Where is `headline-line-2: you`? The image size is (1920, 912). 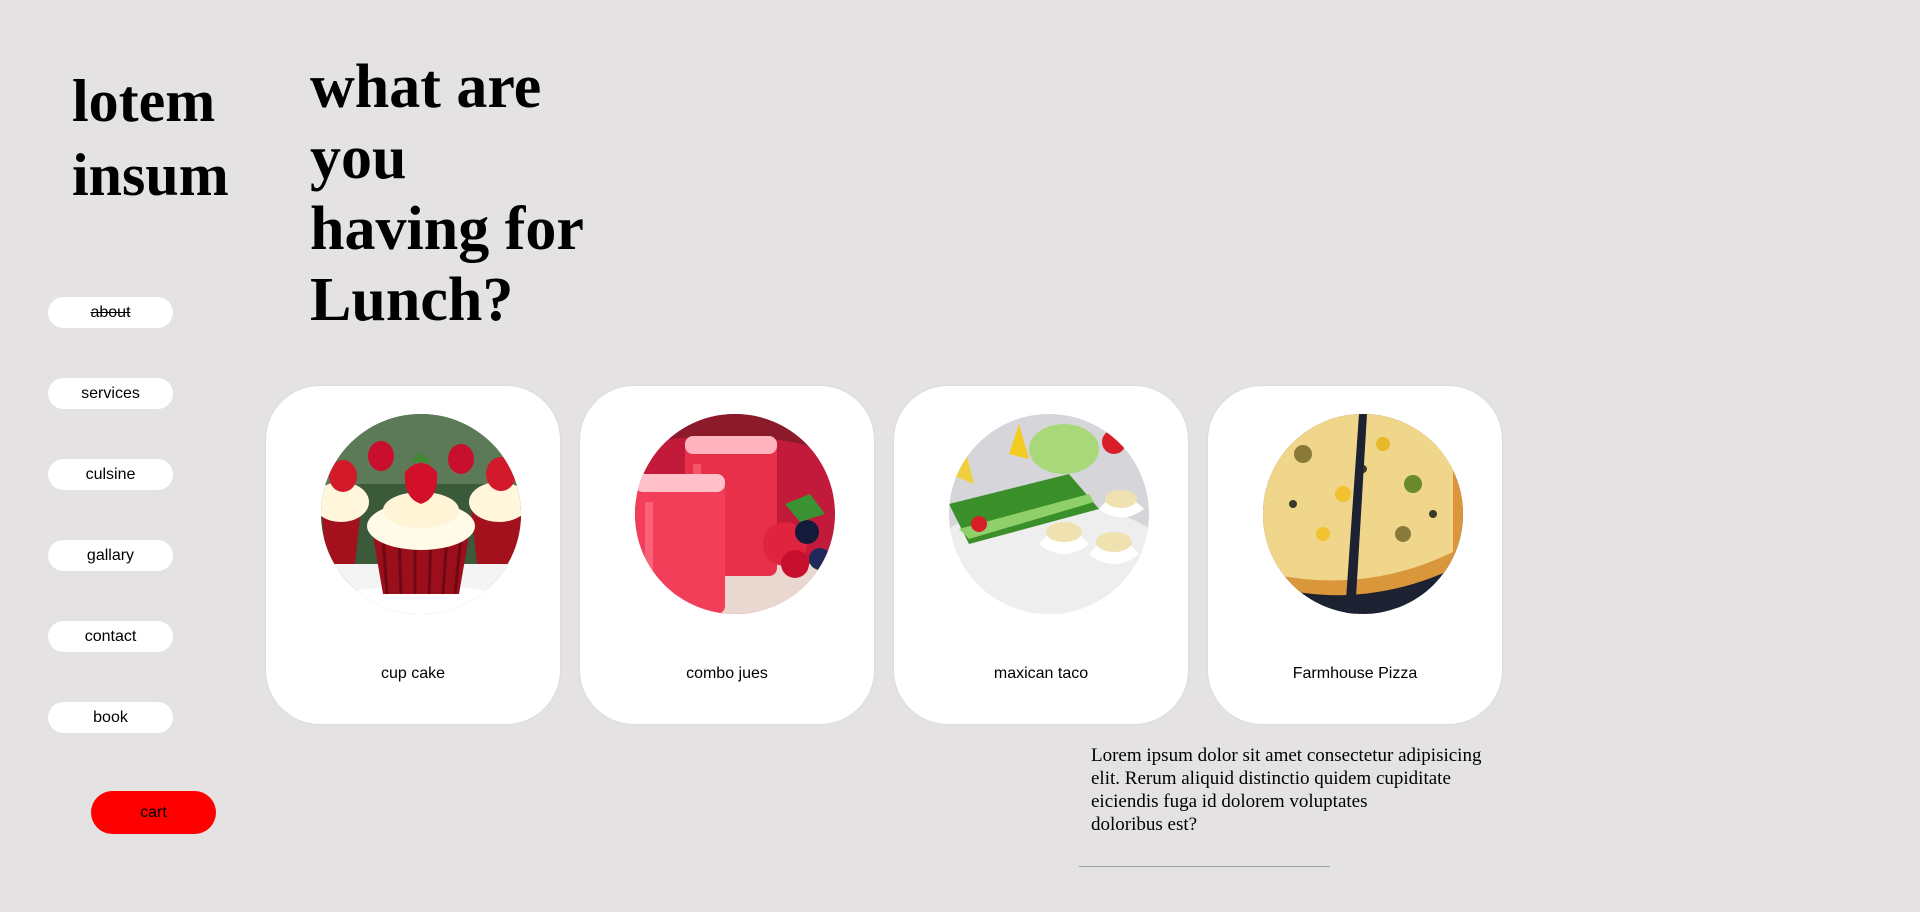
headline-line-2: you is located at coordinates (358, 158).